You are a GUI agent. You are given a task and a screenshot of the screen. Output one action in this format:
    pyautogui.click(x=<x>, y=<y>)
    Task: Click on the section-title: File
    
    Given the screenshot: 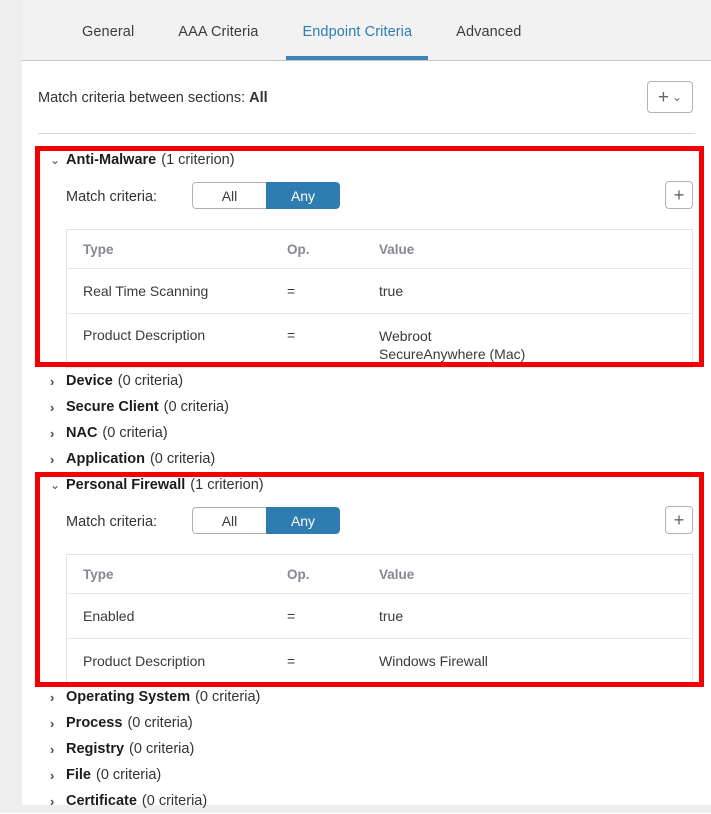 What is the action you would take?
    pyautogui.click(x=78, y=775)
    